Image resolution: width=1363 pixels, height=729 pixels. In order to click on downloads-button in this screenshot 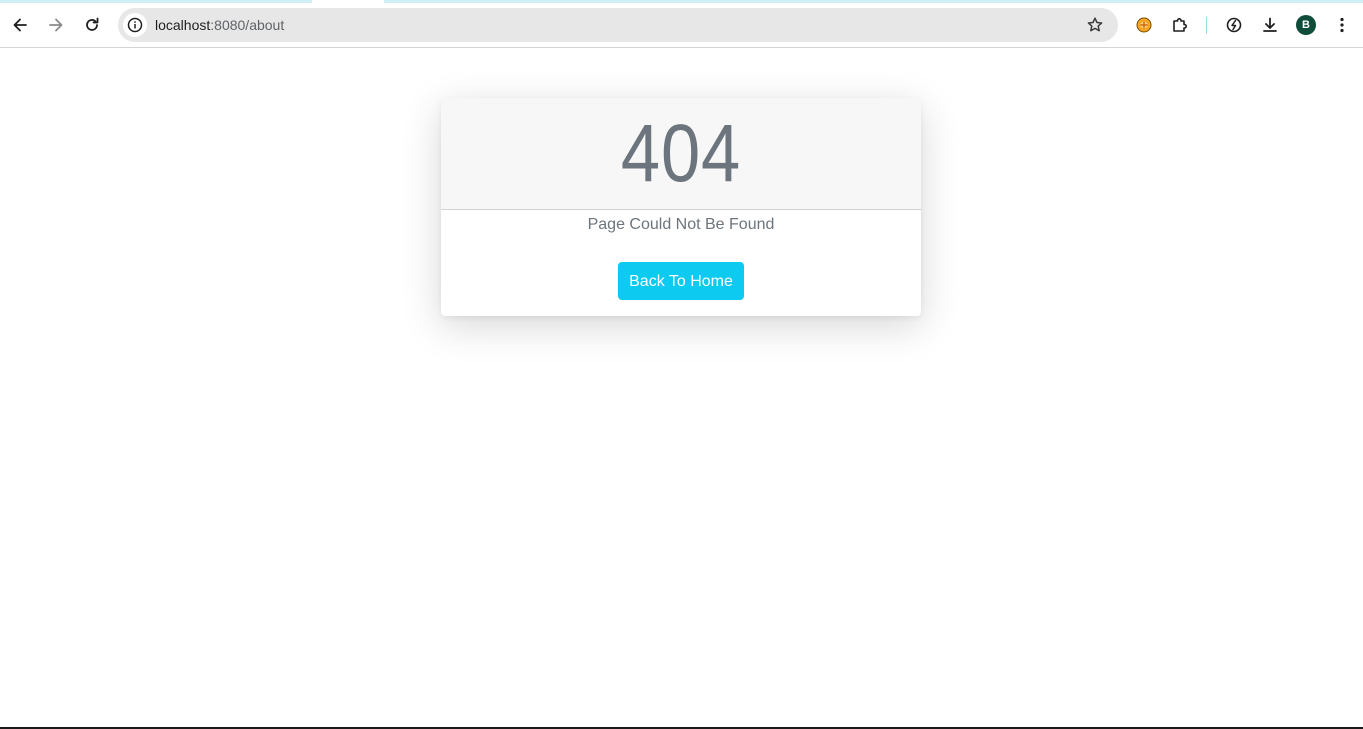, I will do `click(1270, 25)`.